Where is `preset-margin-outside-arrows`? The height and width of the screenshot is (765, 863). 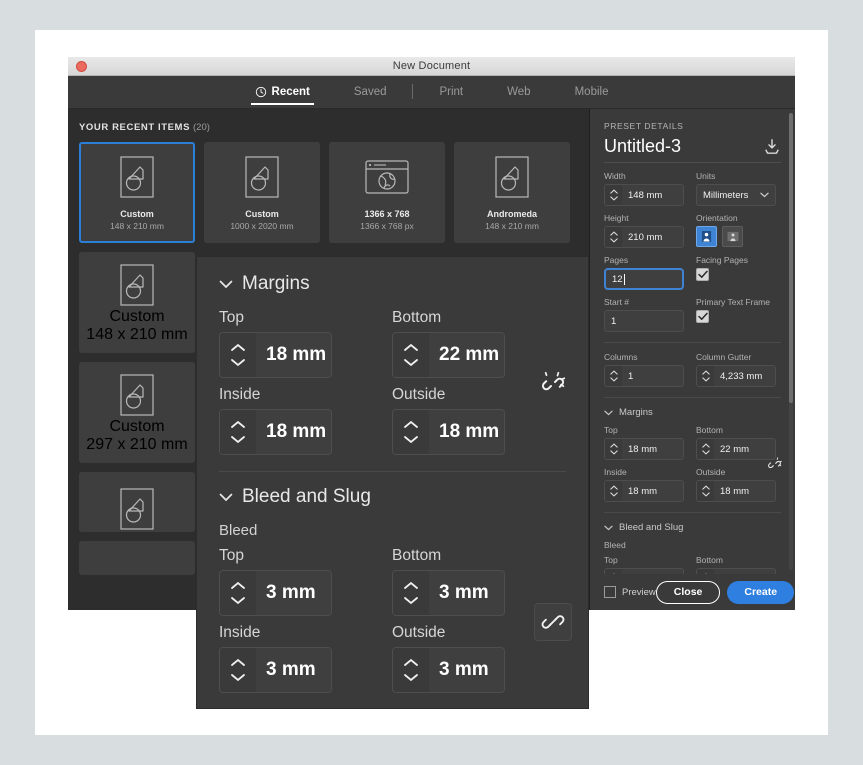 preset-margin-outside-arrows is located at coordinates (705, 491).